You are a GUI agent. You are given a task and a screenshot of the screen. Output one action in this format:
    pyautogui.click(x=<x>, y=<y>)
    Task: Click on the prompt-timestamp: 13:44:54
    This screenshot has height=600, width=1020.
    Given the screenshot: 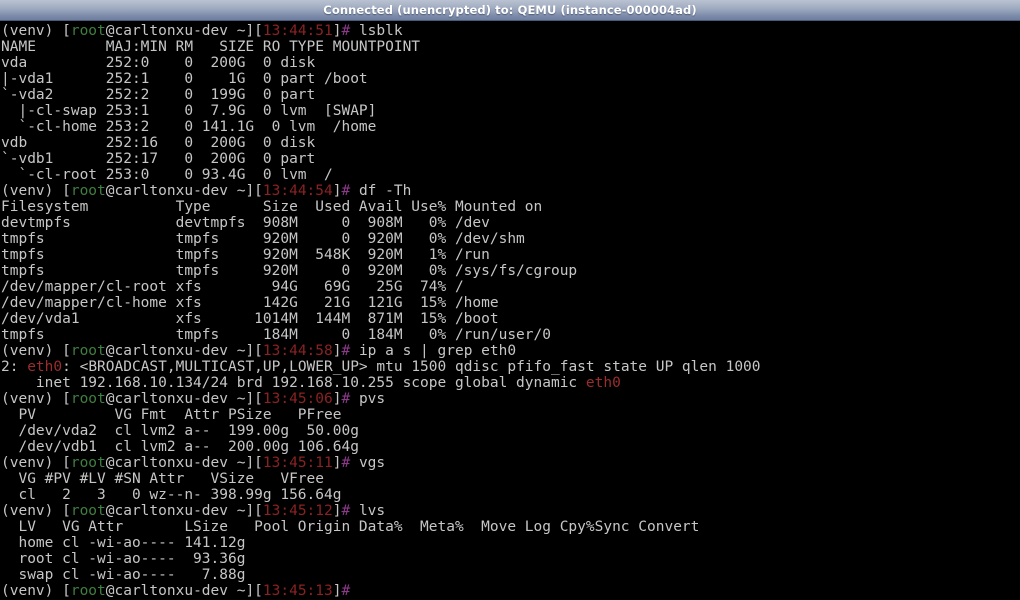 What is the action you would take?
    pyautogui.click(x=297, y=191)
    